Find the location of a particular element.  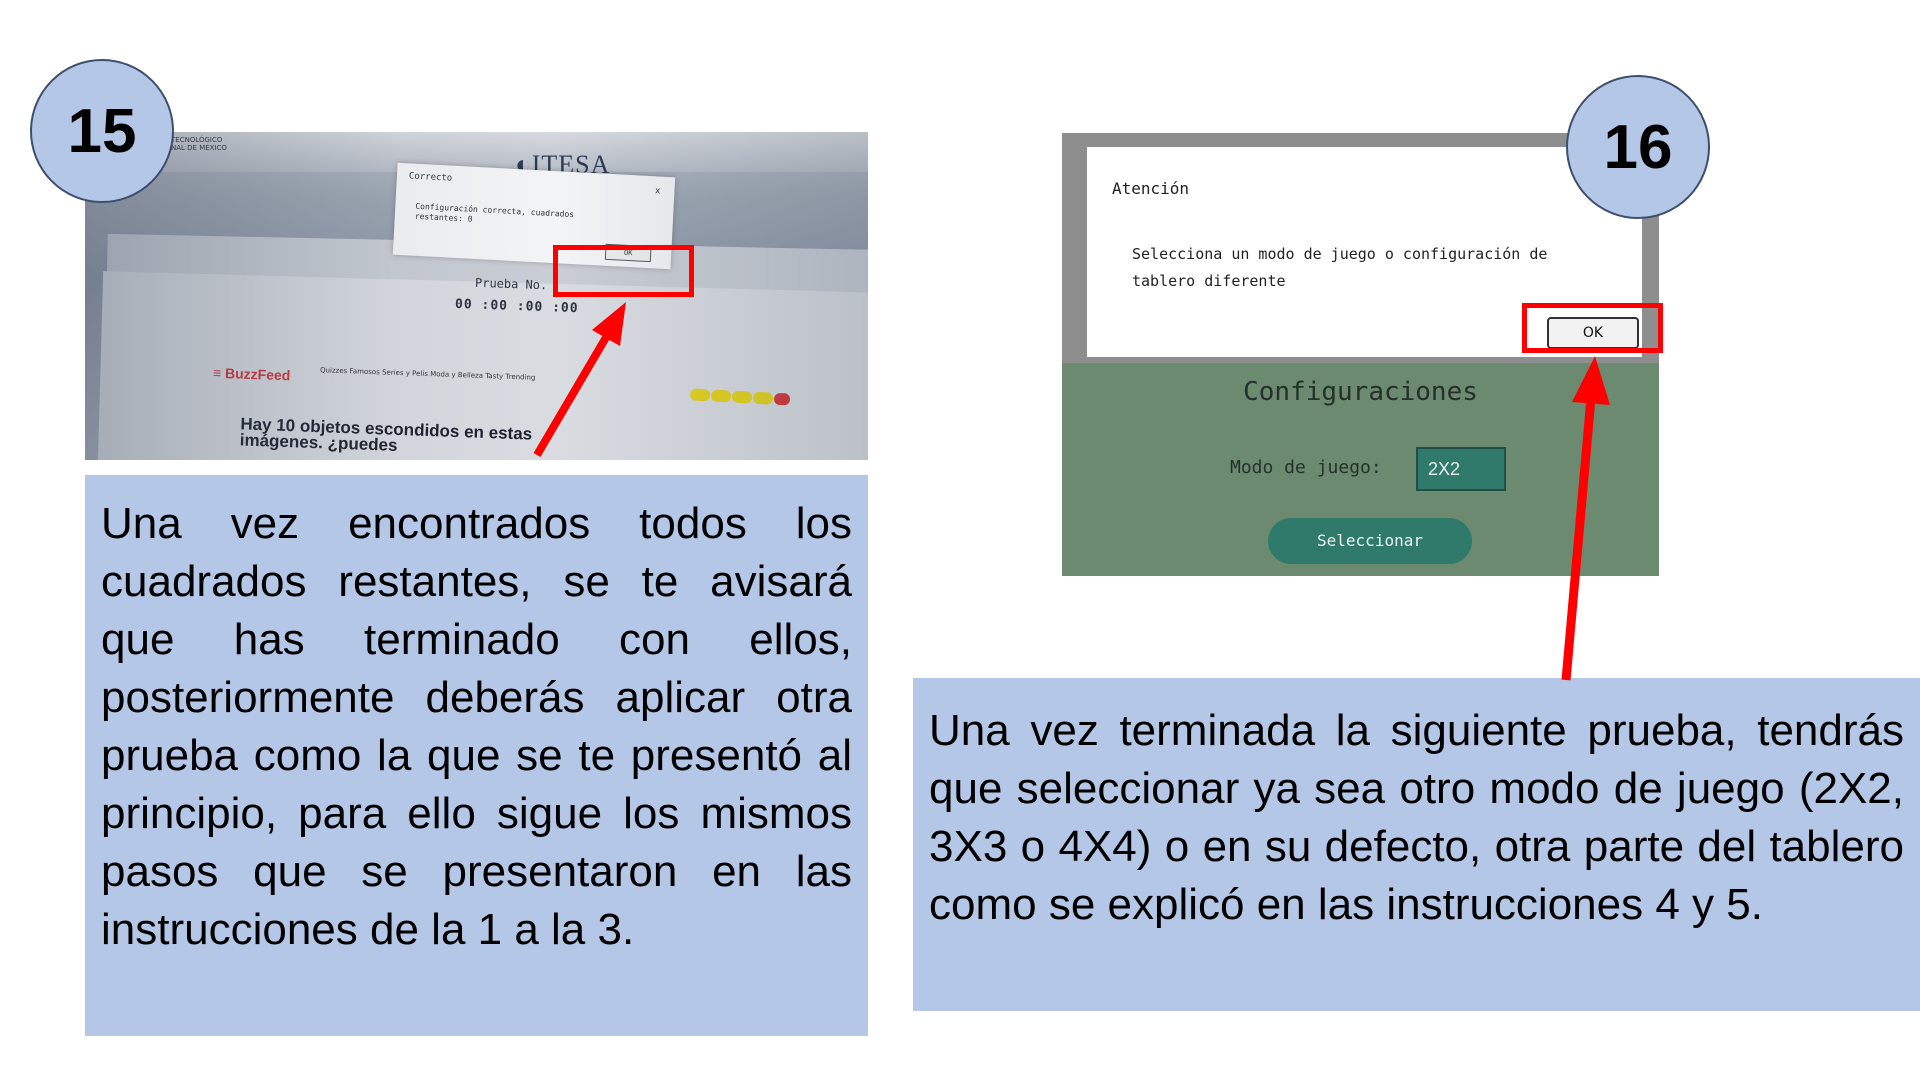

select-button: Seleccionar is located at coordinates (1370, 541).